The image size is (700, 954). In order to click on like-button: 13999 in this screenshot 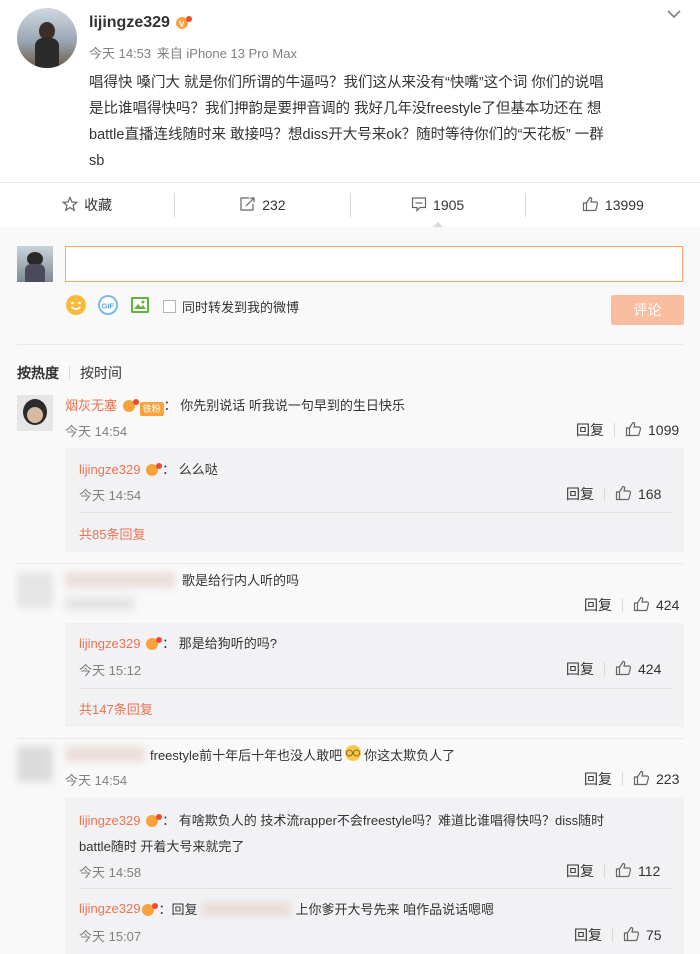, I will do `click(613, 205)`.